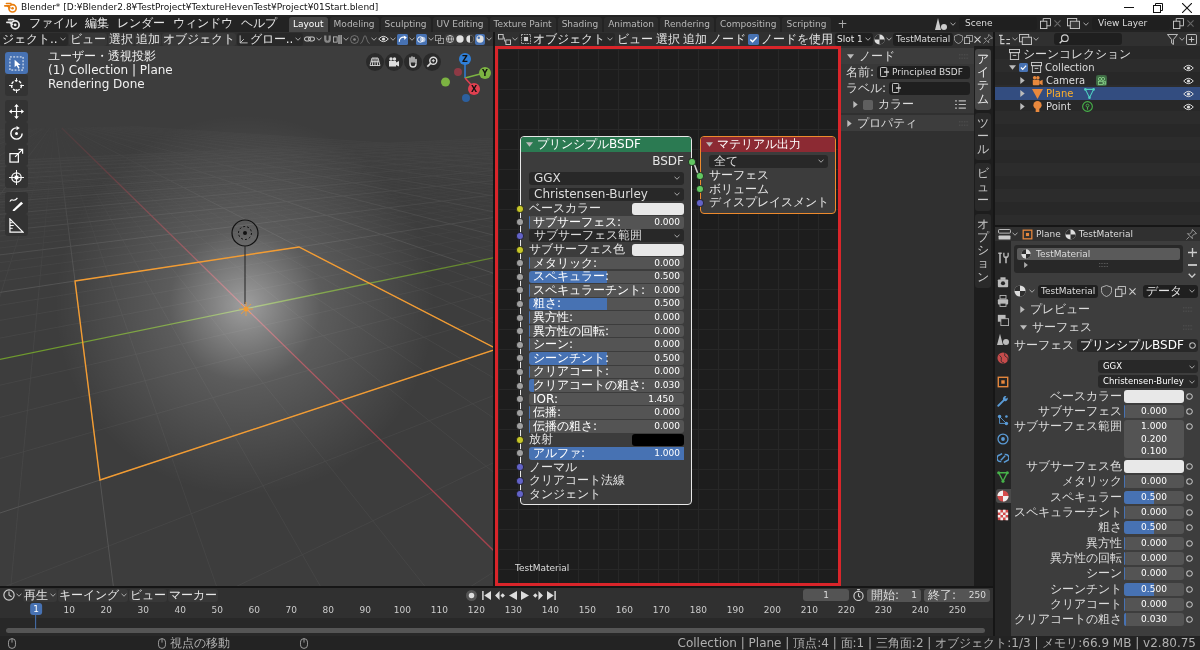 The height and width of the screenshot is (650, 1200). What do you see at coordinates (983, 187) in the screenshot?
I see `sidebar-tab: ビュー` at bounding box center [983, 187].